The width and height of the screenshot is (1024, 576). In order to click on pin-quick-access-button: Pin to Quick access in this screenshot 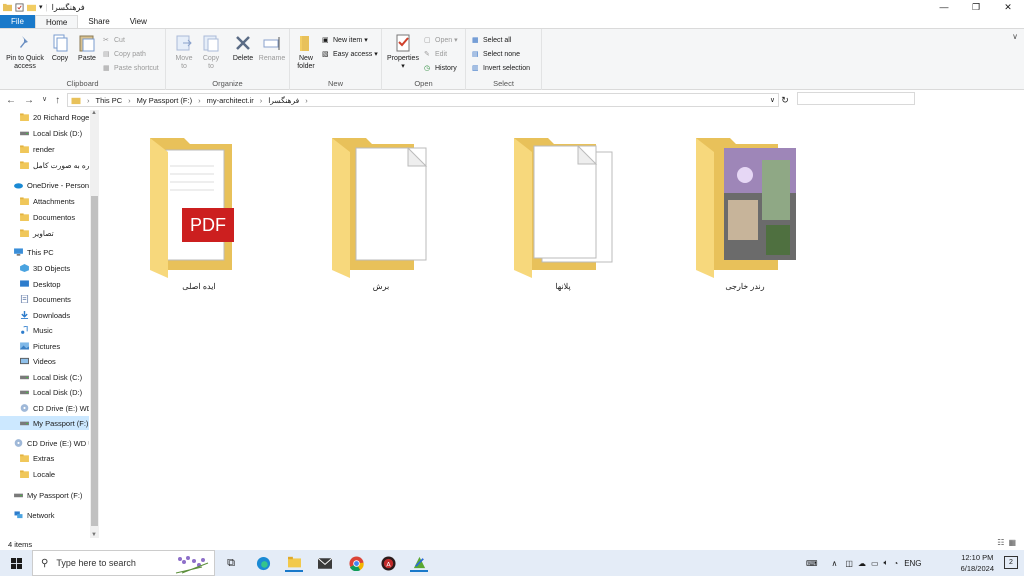, I will do `click(25, 52)`.